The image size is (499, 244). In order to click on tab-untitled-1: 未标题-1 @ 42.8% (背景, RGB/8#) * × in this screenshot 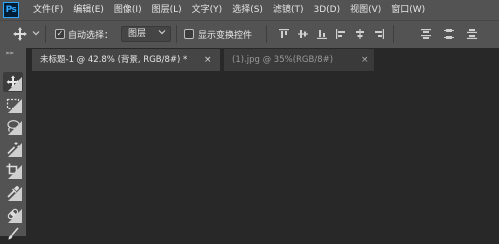, I will do `click(126, 60)`.